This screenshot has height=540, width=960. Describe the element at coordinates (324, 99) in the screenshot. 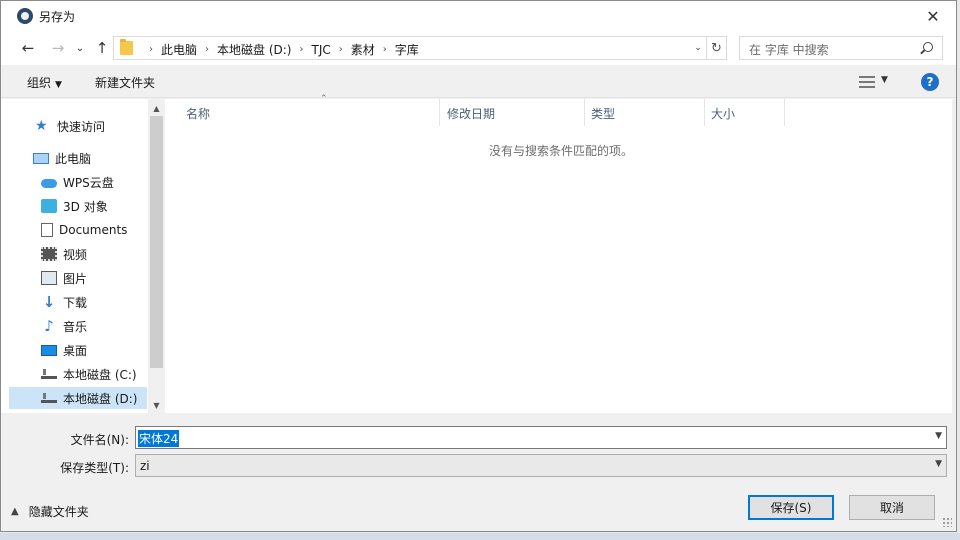

I see `sort-ascending-icon: ⌃` at that location.